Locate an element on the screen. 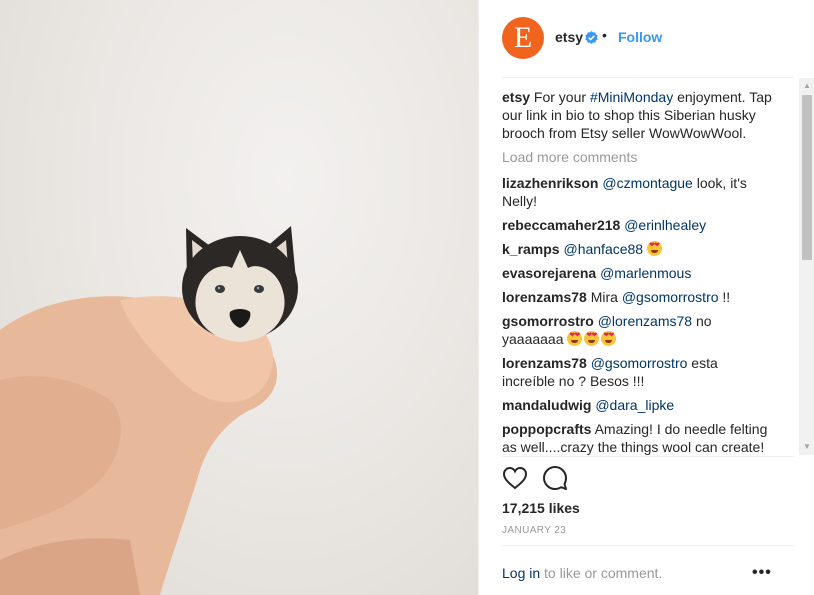 This screenshot has height=595, width=814. caption-hashtag: #MiniMonday is located at coordinates (631, 97).